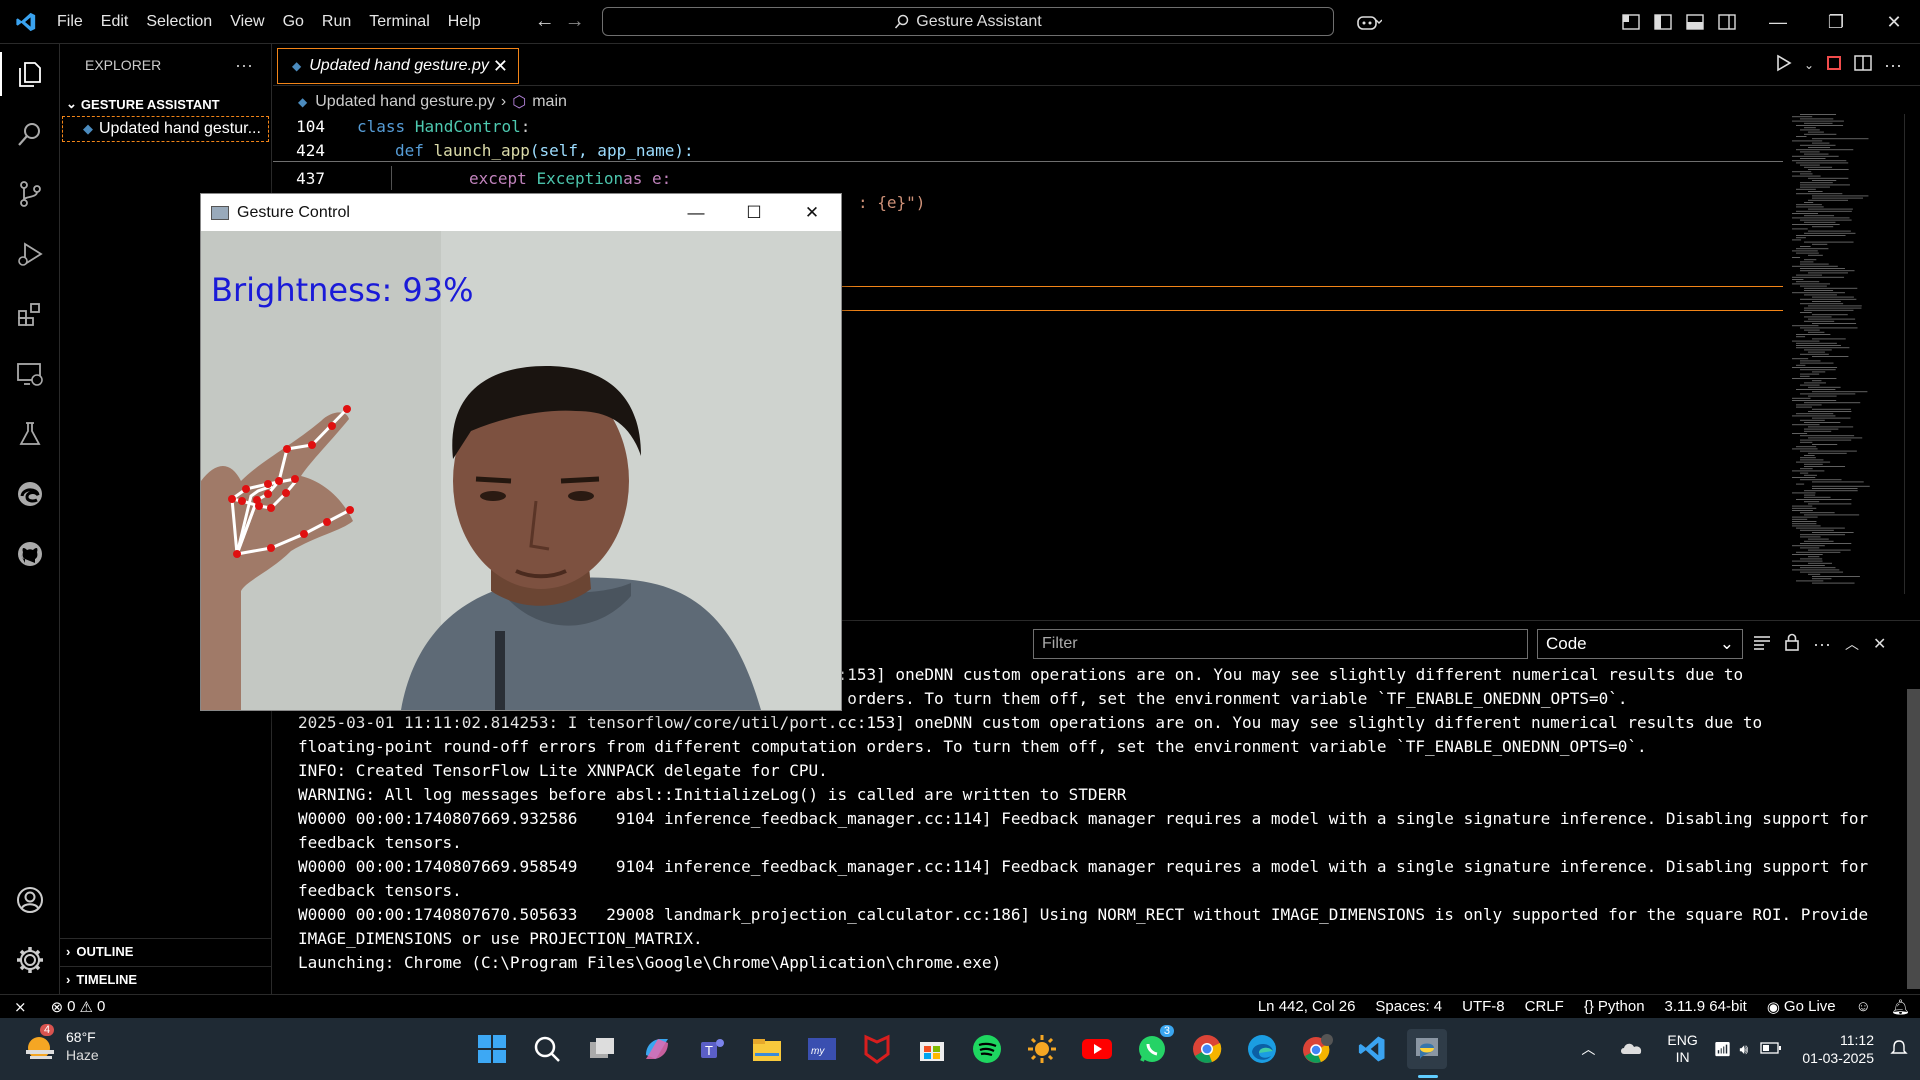 The height and width of the screenshot is (1080, 1920). What do you see at coordinates (1912, 354) in the screenshot?
I see `minimap-slider` at bounding box center [1912, 354].